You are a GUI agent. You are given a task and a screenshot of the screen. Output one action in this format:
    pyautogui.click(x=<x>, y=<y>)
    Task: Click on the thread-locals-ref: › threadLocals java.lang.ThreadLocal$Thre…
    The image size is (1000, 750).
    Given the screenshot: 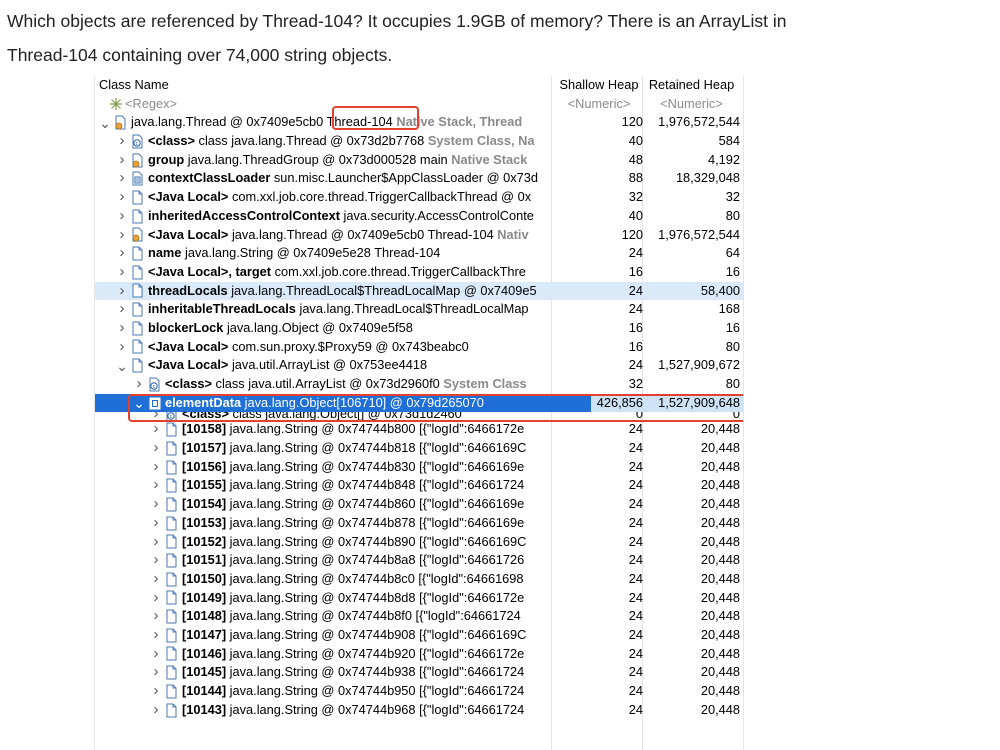 What is the action you would take?
    pyautogui.click(x=419, y=291)
    